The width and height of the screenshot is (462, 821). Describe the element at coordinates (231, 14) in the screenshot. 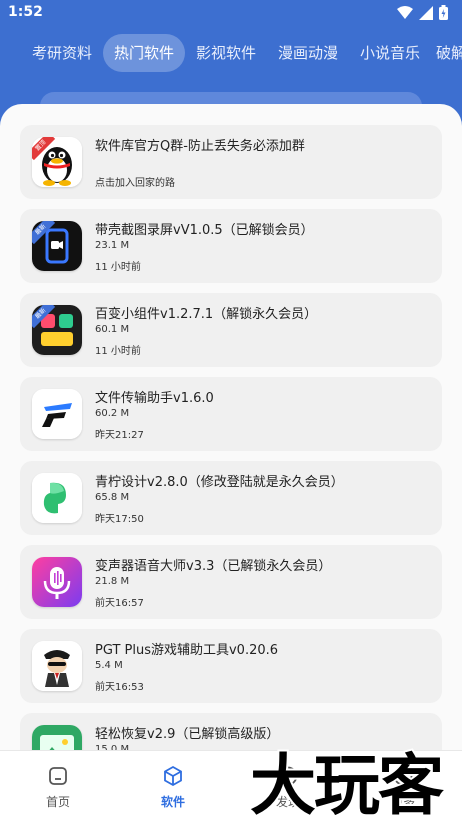

I see `status-bar: 1:52` at that location.